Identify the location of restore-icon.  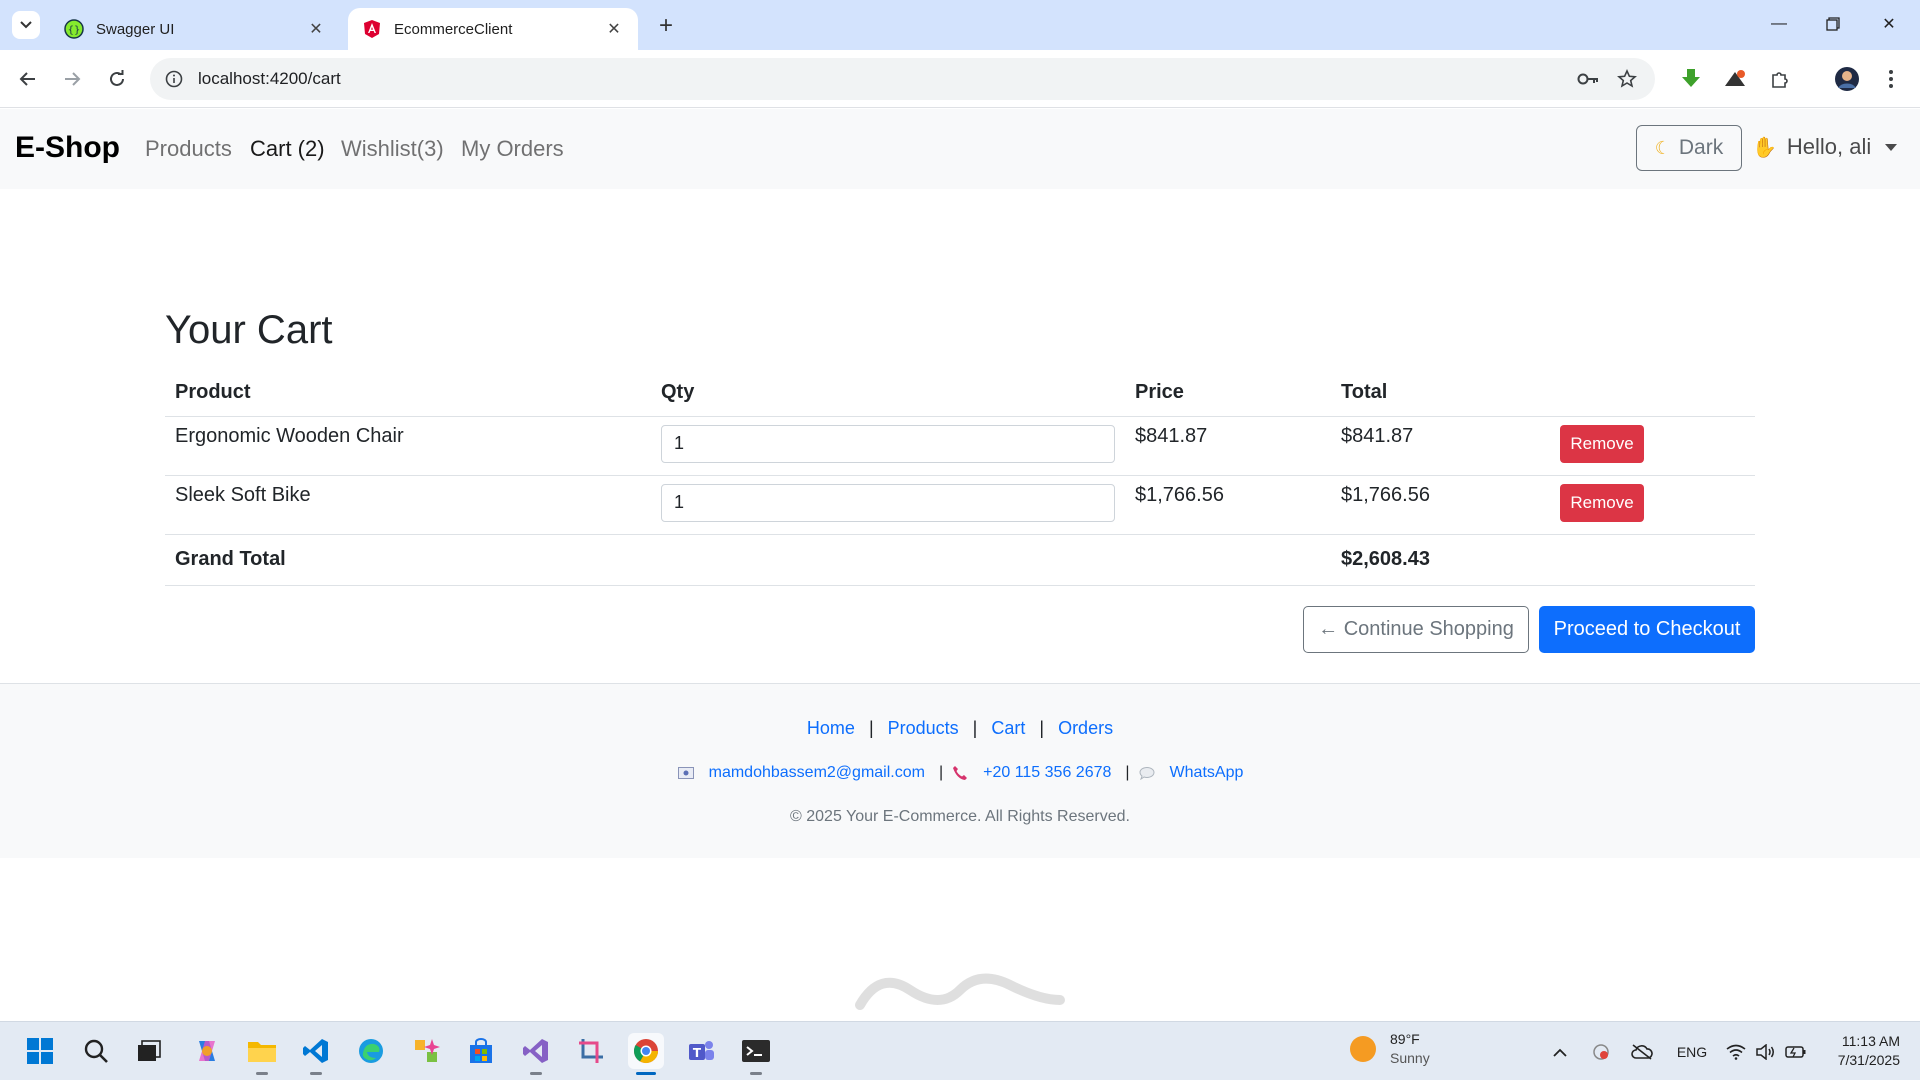
(1833, 24).